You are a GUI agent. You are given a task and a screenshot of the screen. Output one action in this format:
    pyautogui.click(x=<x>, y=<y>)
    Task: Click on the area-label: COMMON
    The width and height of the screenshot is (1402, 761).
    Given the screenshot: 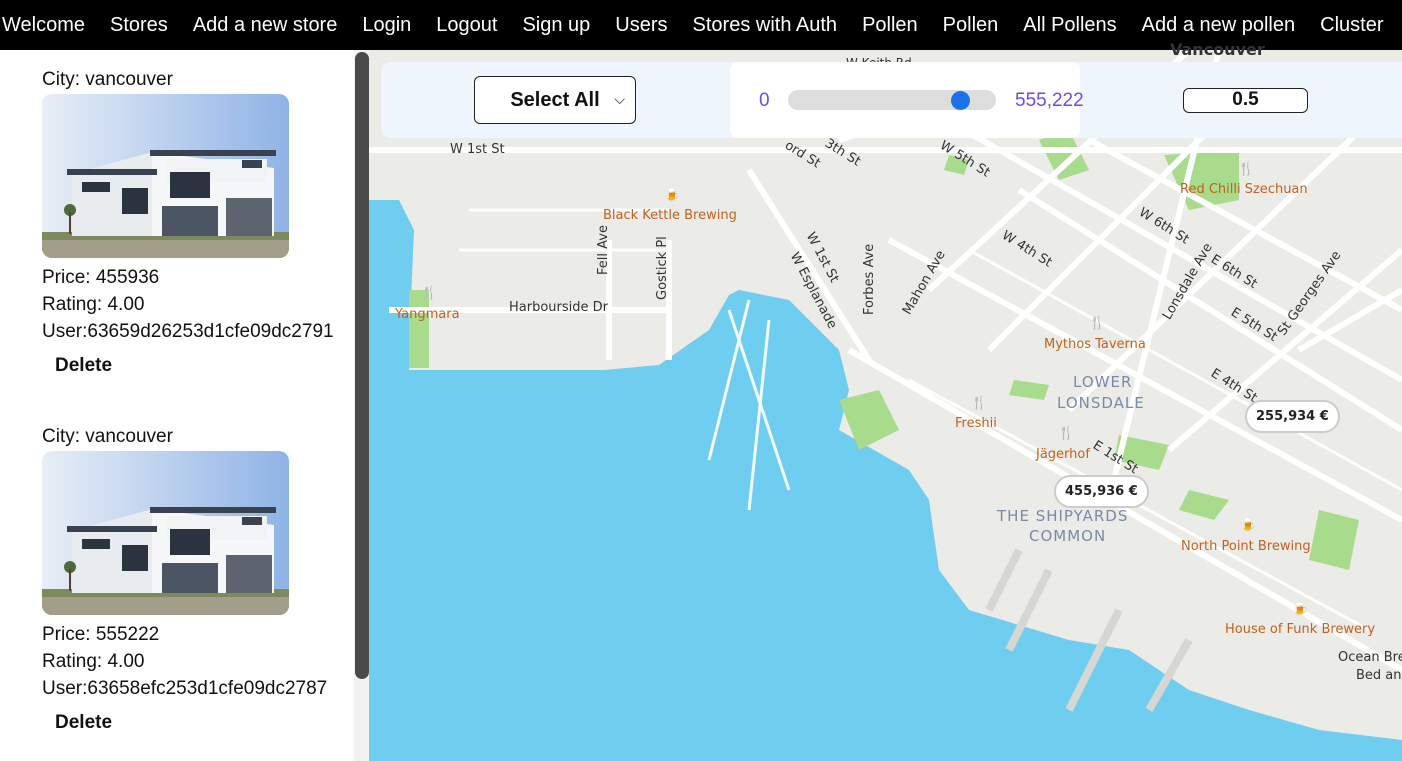 What is the action you would take?
    pyautogui.click(x=1068, y=536)
    